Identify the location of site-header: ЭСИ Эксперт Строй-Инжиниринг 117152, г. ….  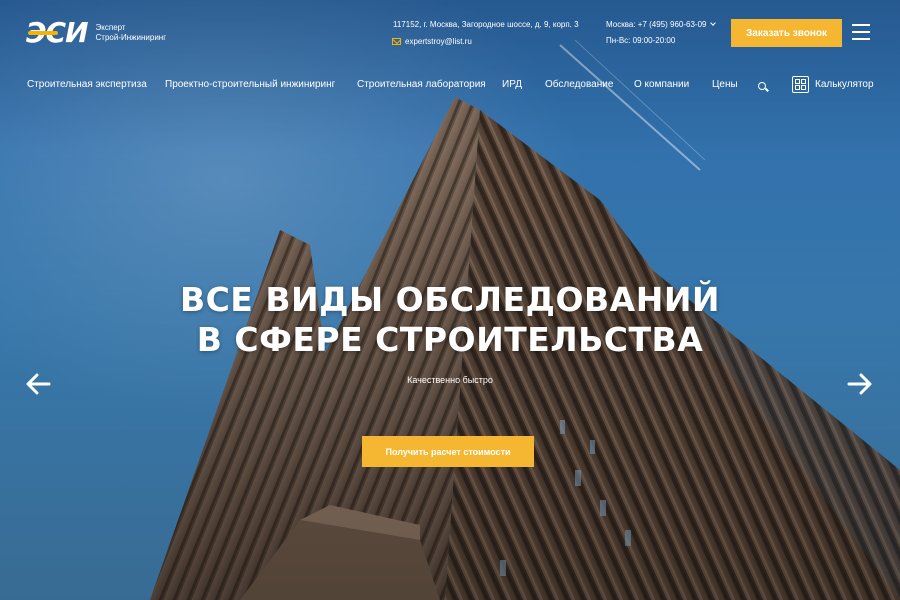
(450, 33).